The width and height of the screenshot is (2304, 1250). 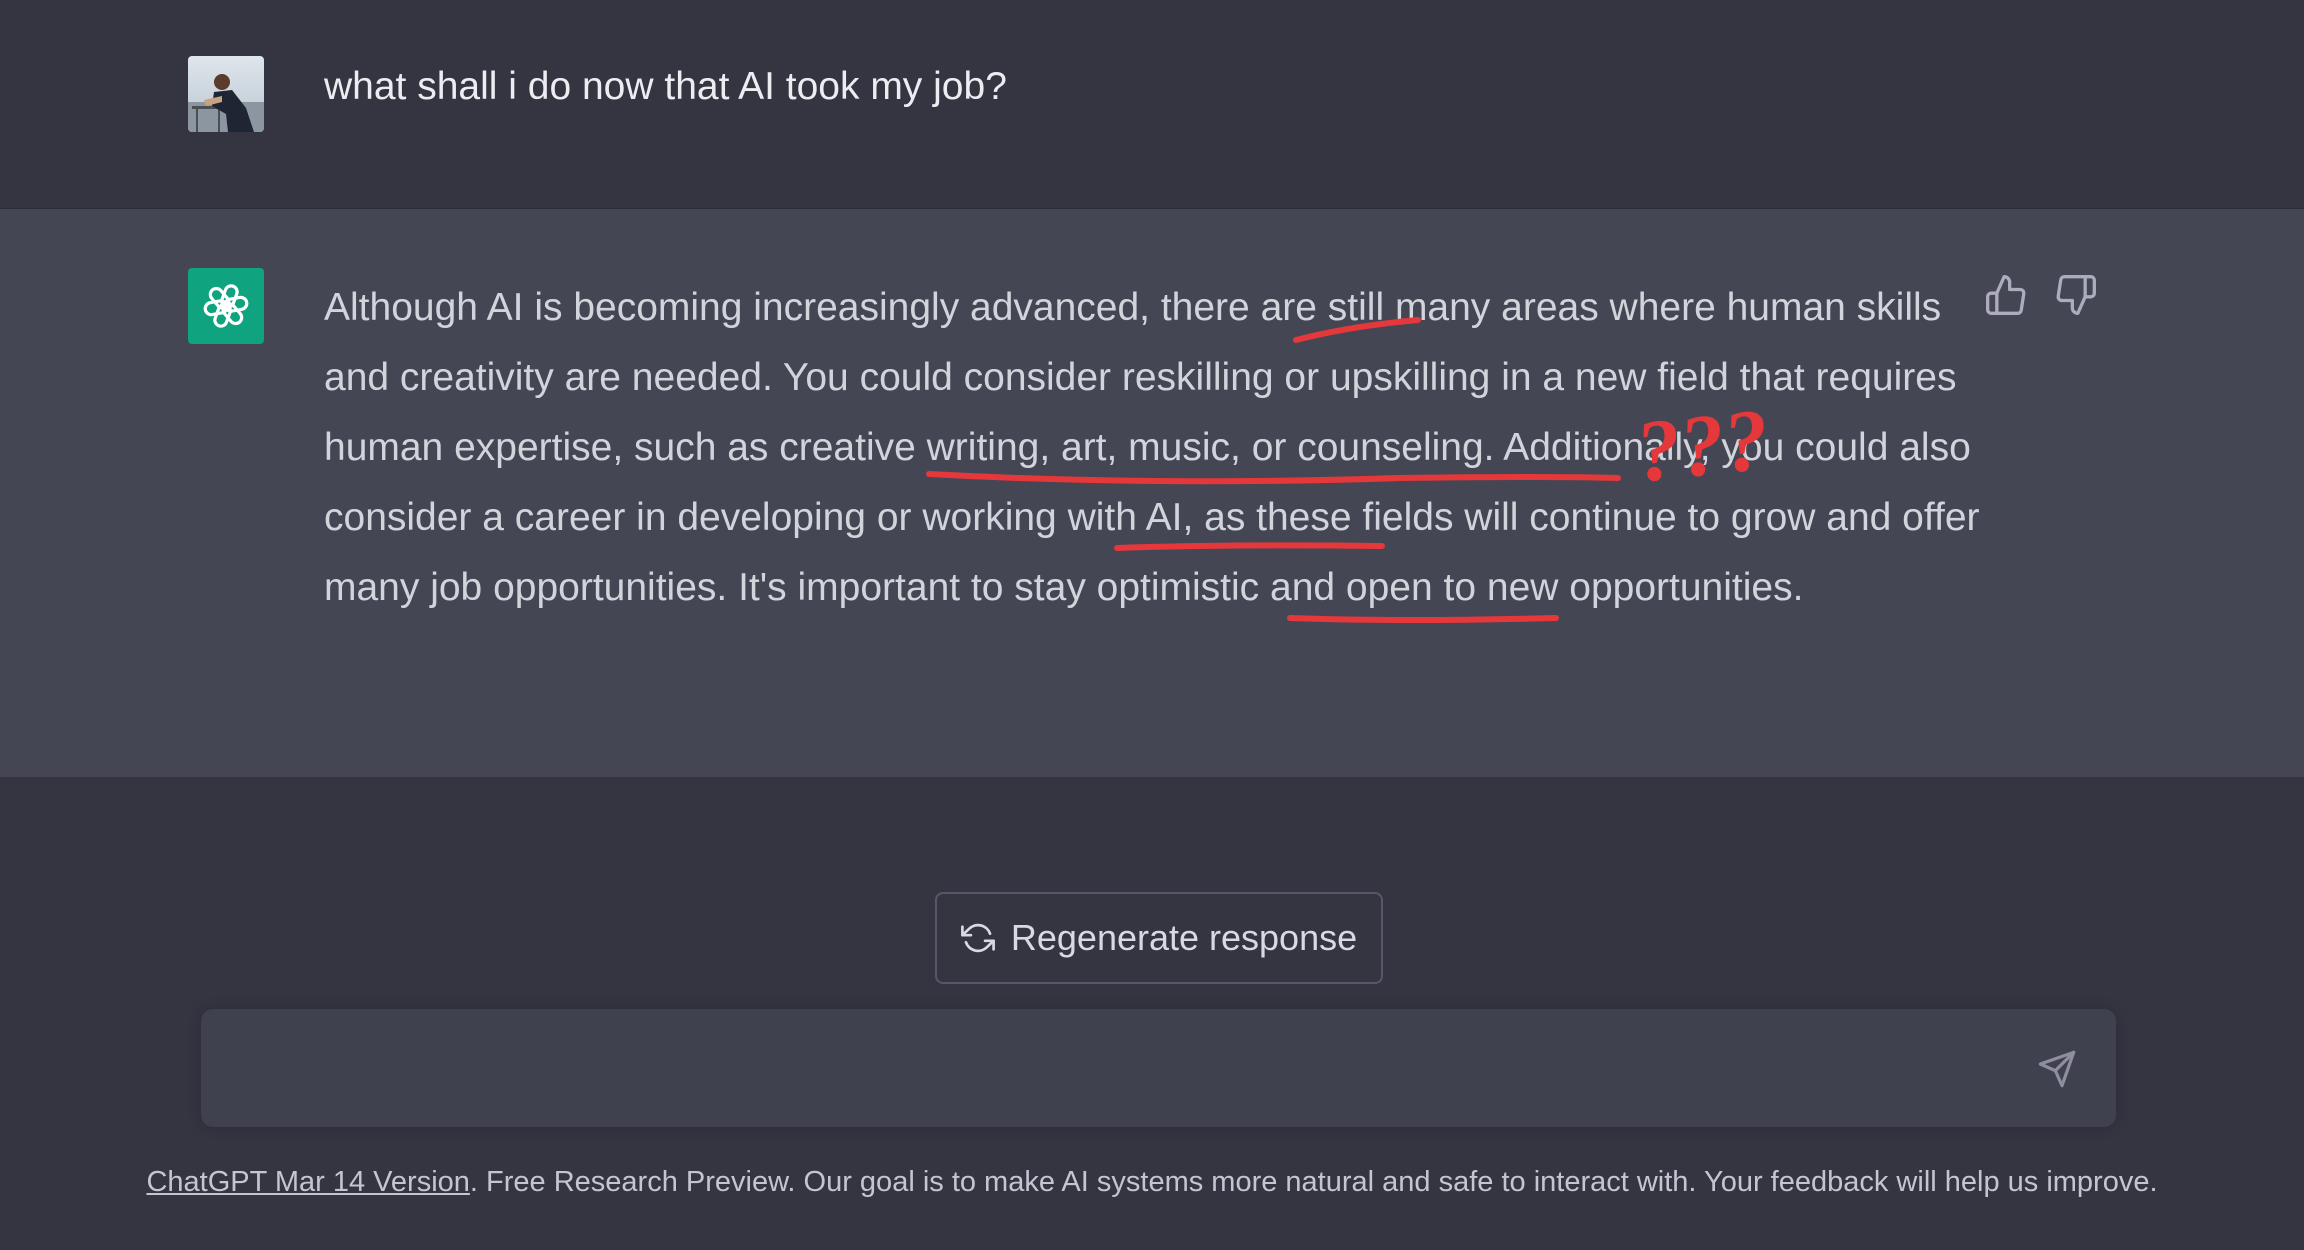 I want to click on regenerate-response-button: Regenerate response, so click(x=1159, y=938).